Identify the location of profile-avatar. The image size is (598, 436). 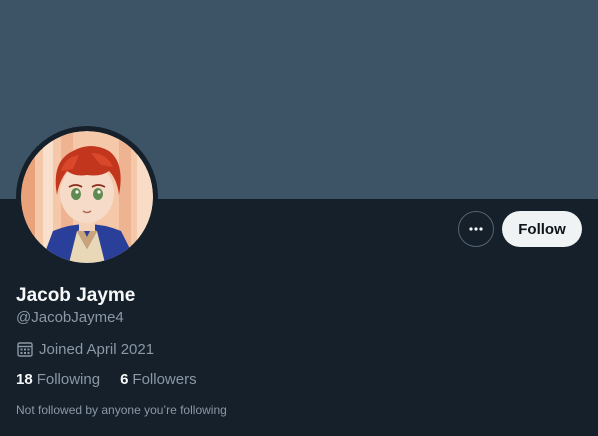
(87, 197).